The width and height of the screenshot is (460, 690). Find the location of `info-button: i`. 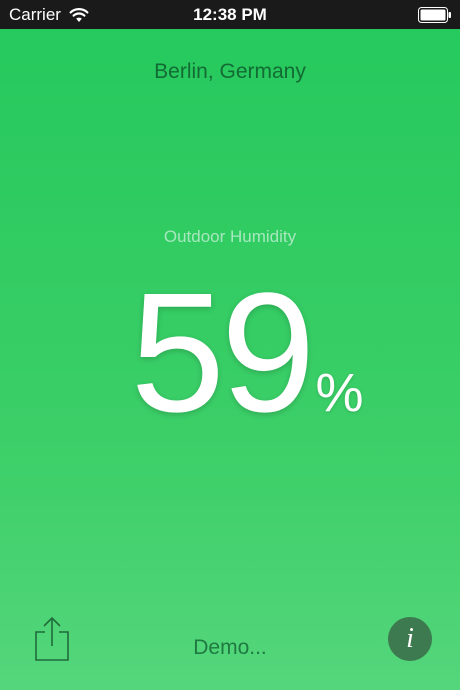

info-button: i is located at coordinates (410, 639).